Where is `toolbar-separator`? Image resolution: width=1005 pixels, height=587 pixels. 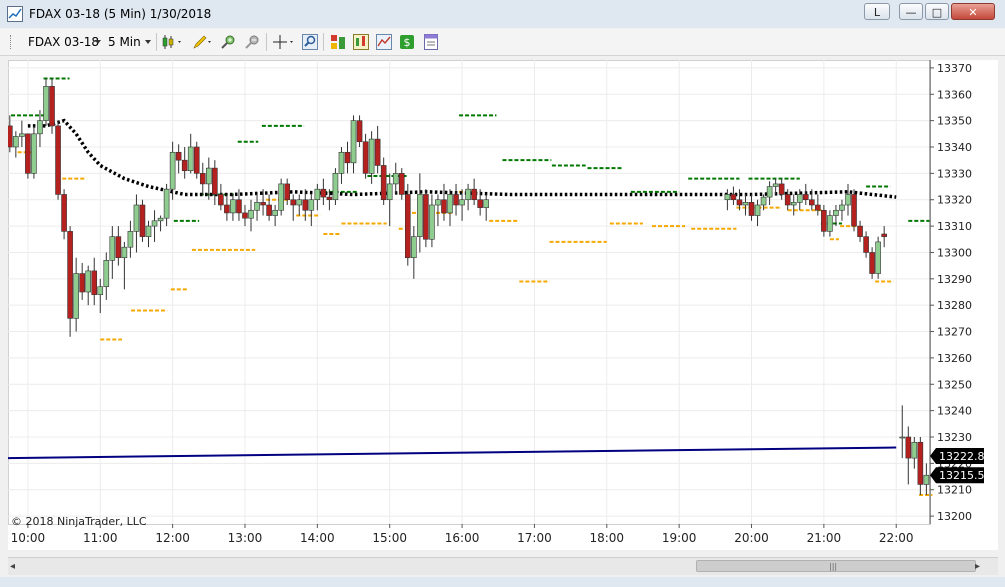
toolbar-separator is located at coordinates (323, 42).